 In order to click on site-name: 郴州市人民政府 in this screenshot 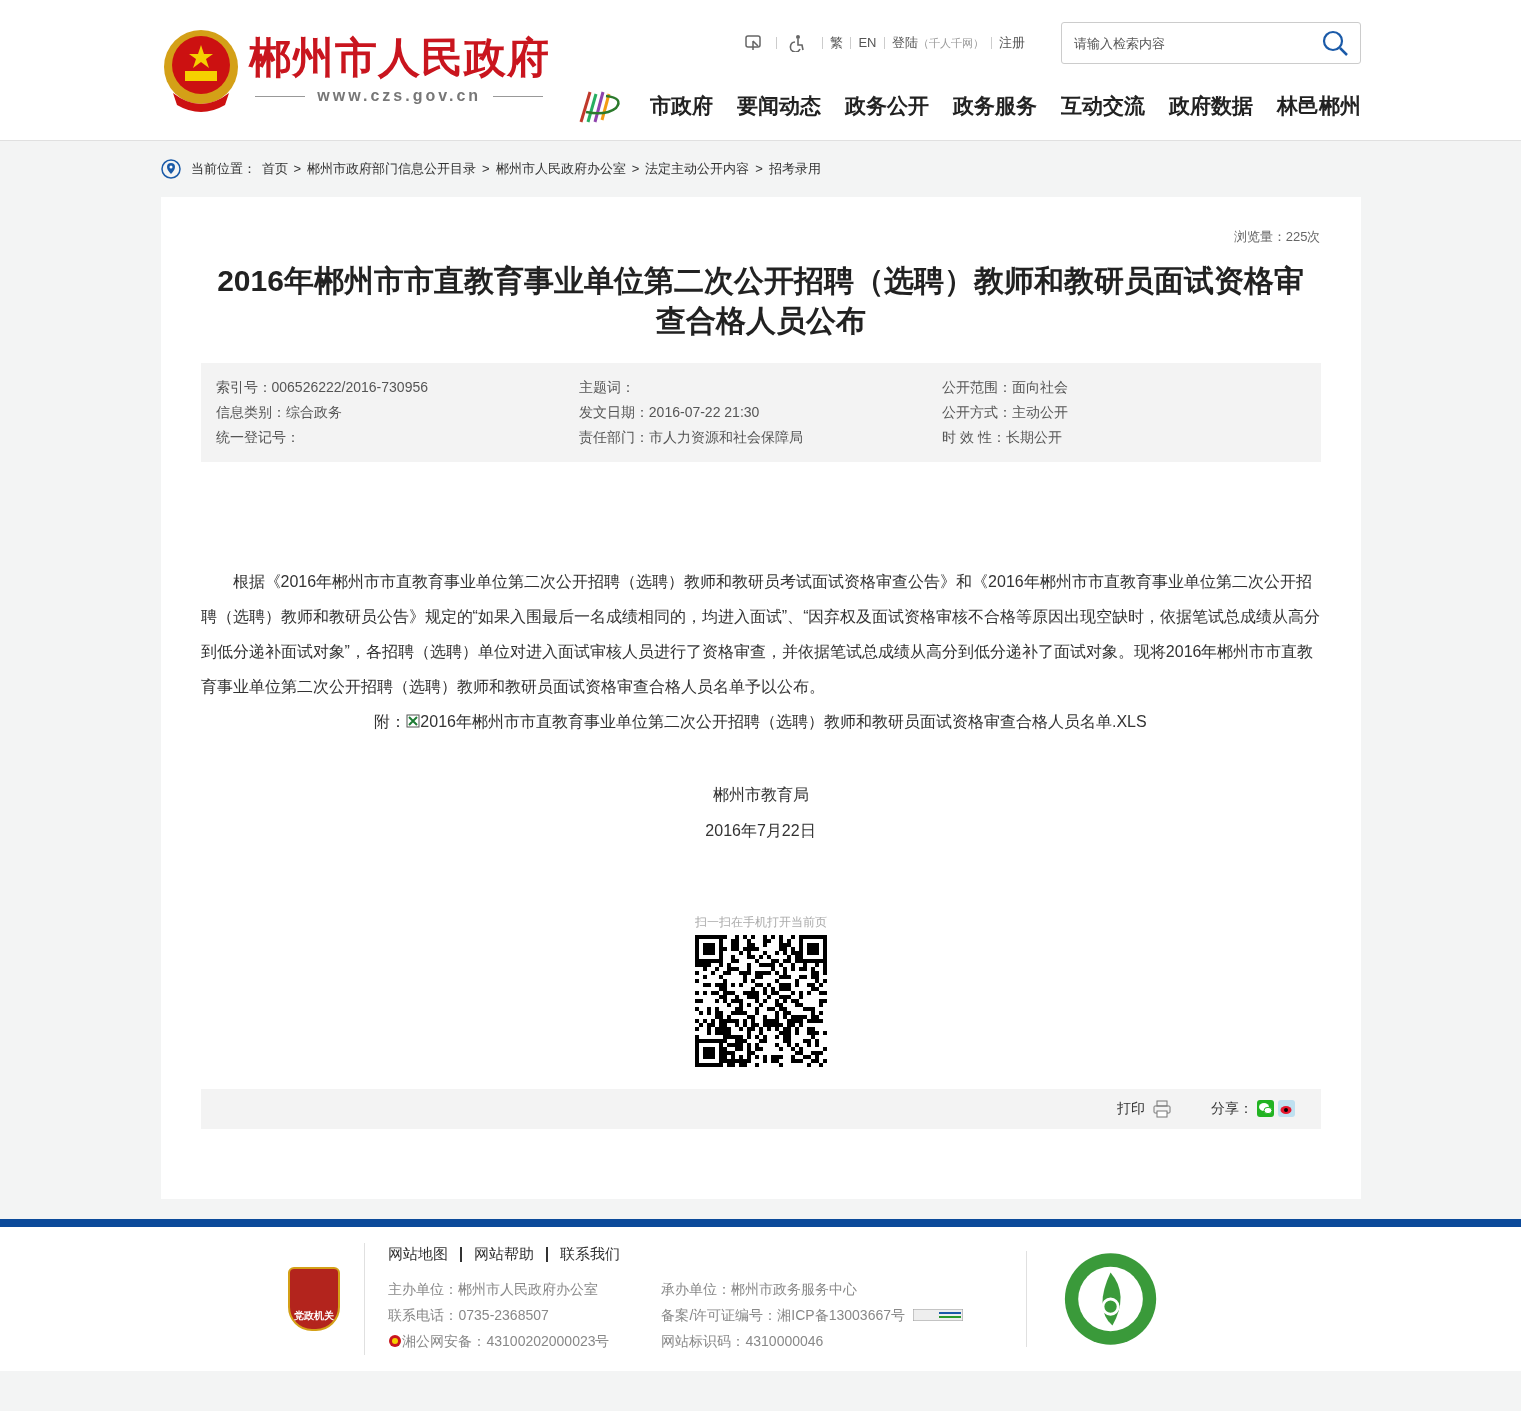, I will do `click(399, 57)`.